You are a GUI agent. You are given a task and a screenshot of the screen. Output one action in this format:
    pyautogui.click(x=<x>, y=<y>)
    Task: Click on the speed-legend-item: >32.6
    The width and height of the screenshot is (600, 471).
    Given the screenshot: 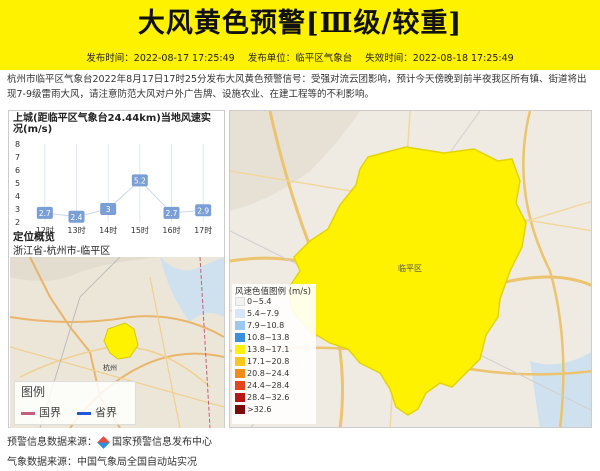 What is the action you would take?
    pyautogui.click(x=274, y=409)
    